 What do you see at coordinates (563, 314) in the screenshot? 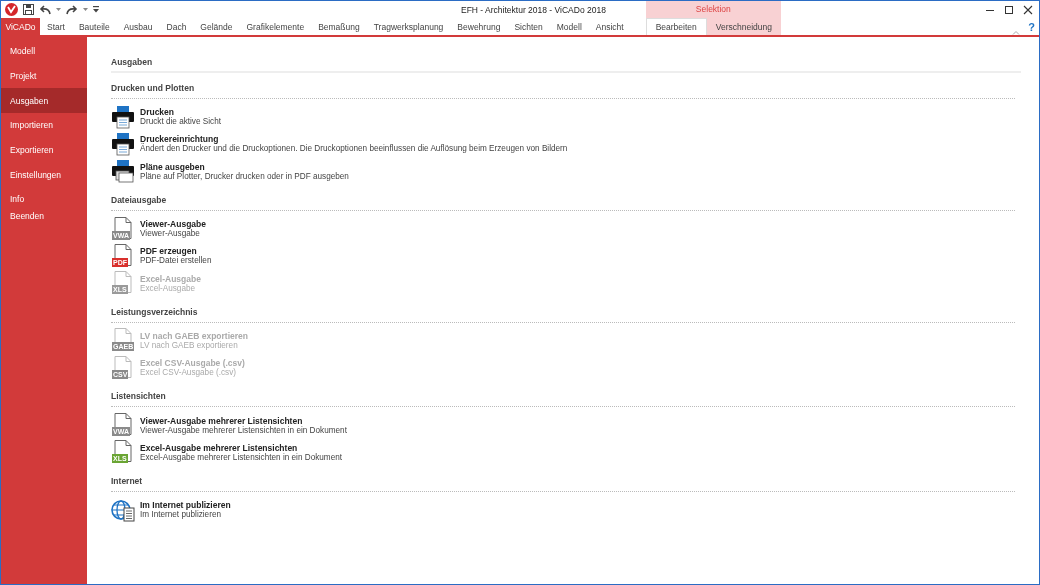
I see `section-heading: Leistungsverzeichnis` at bounding box center [563, 314].